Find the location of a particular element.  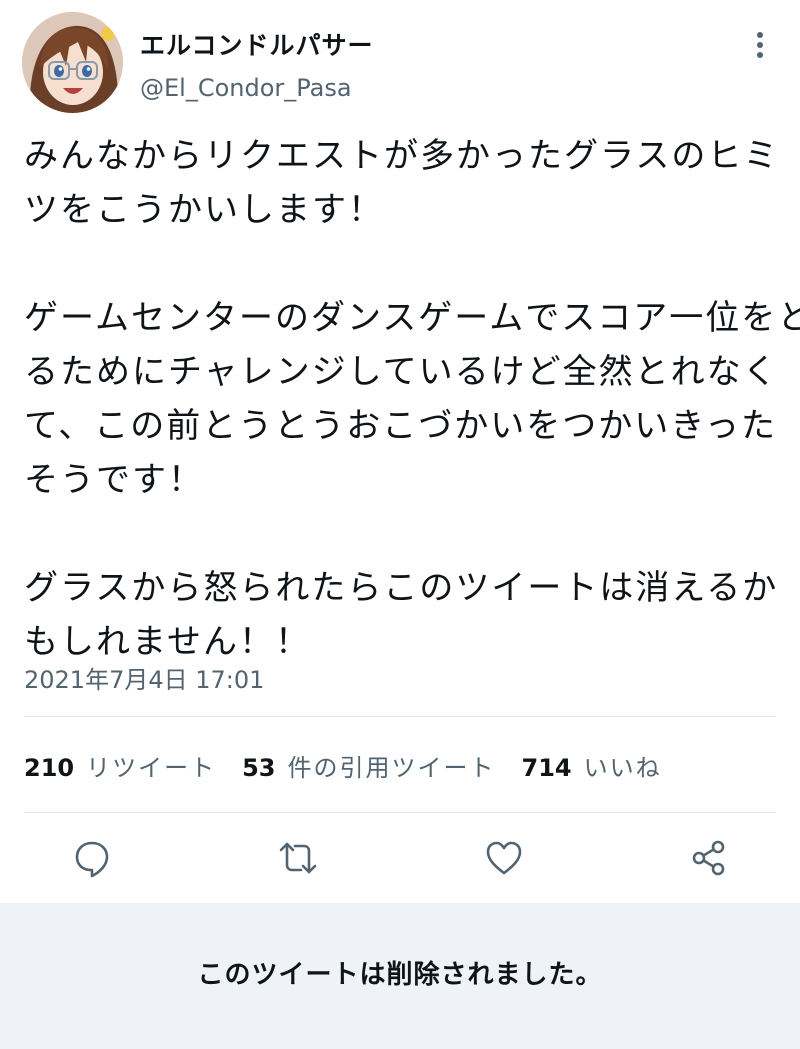

retweet-count-link: 210 リツイート is located at coordinates (120, 765).